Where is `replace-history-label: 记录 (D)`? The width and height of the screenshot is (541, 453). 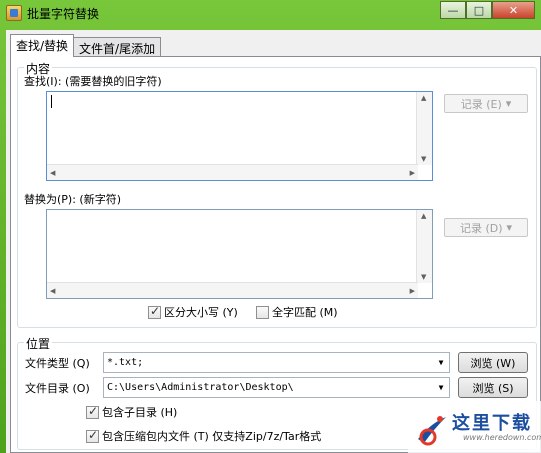 replace-history-label: 记录 (D) is located at coordinates (481, 228).